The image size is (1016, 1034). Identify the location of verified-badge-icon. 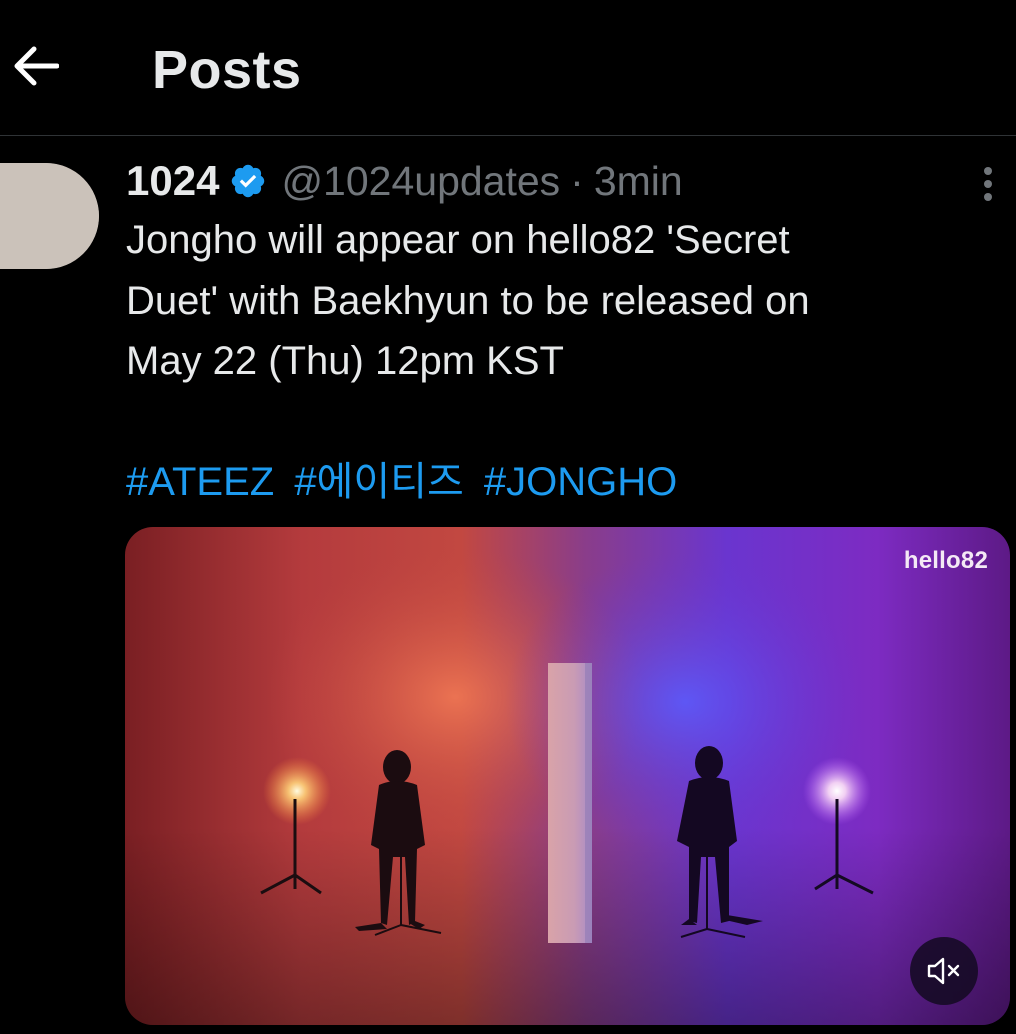
(248, 181).